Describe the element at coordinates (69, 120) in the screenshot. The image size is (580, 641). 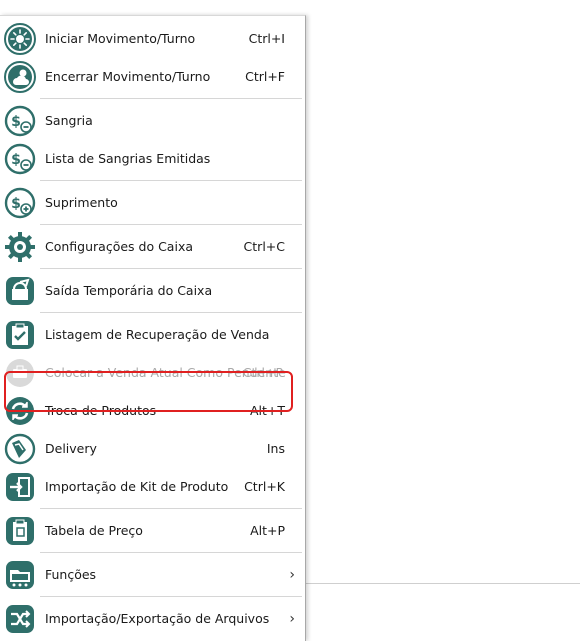
I see `menu-item-label: Sangria` at that location.